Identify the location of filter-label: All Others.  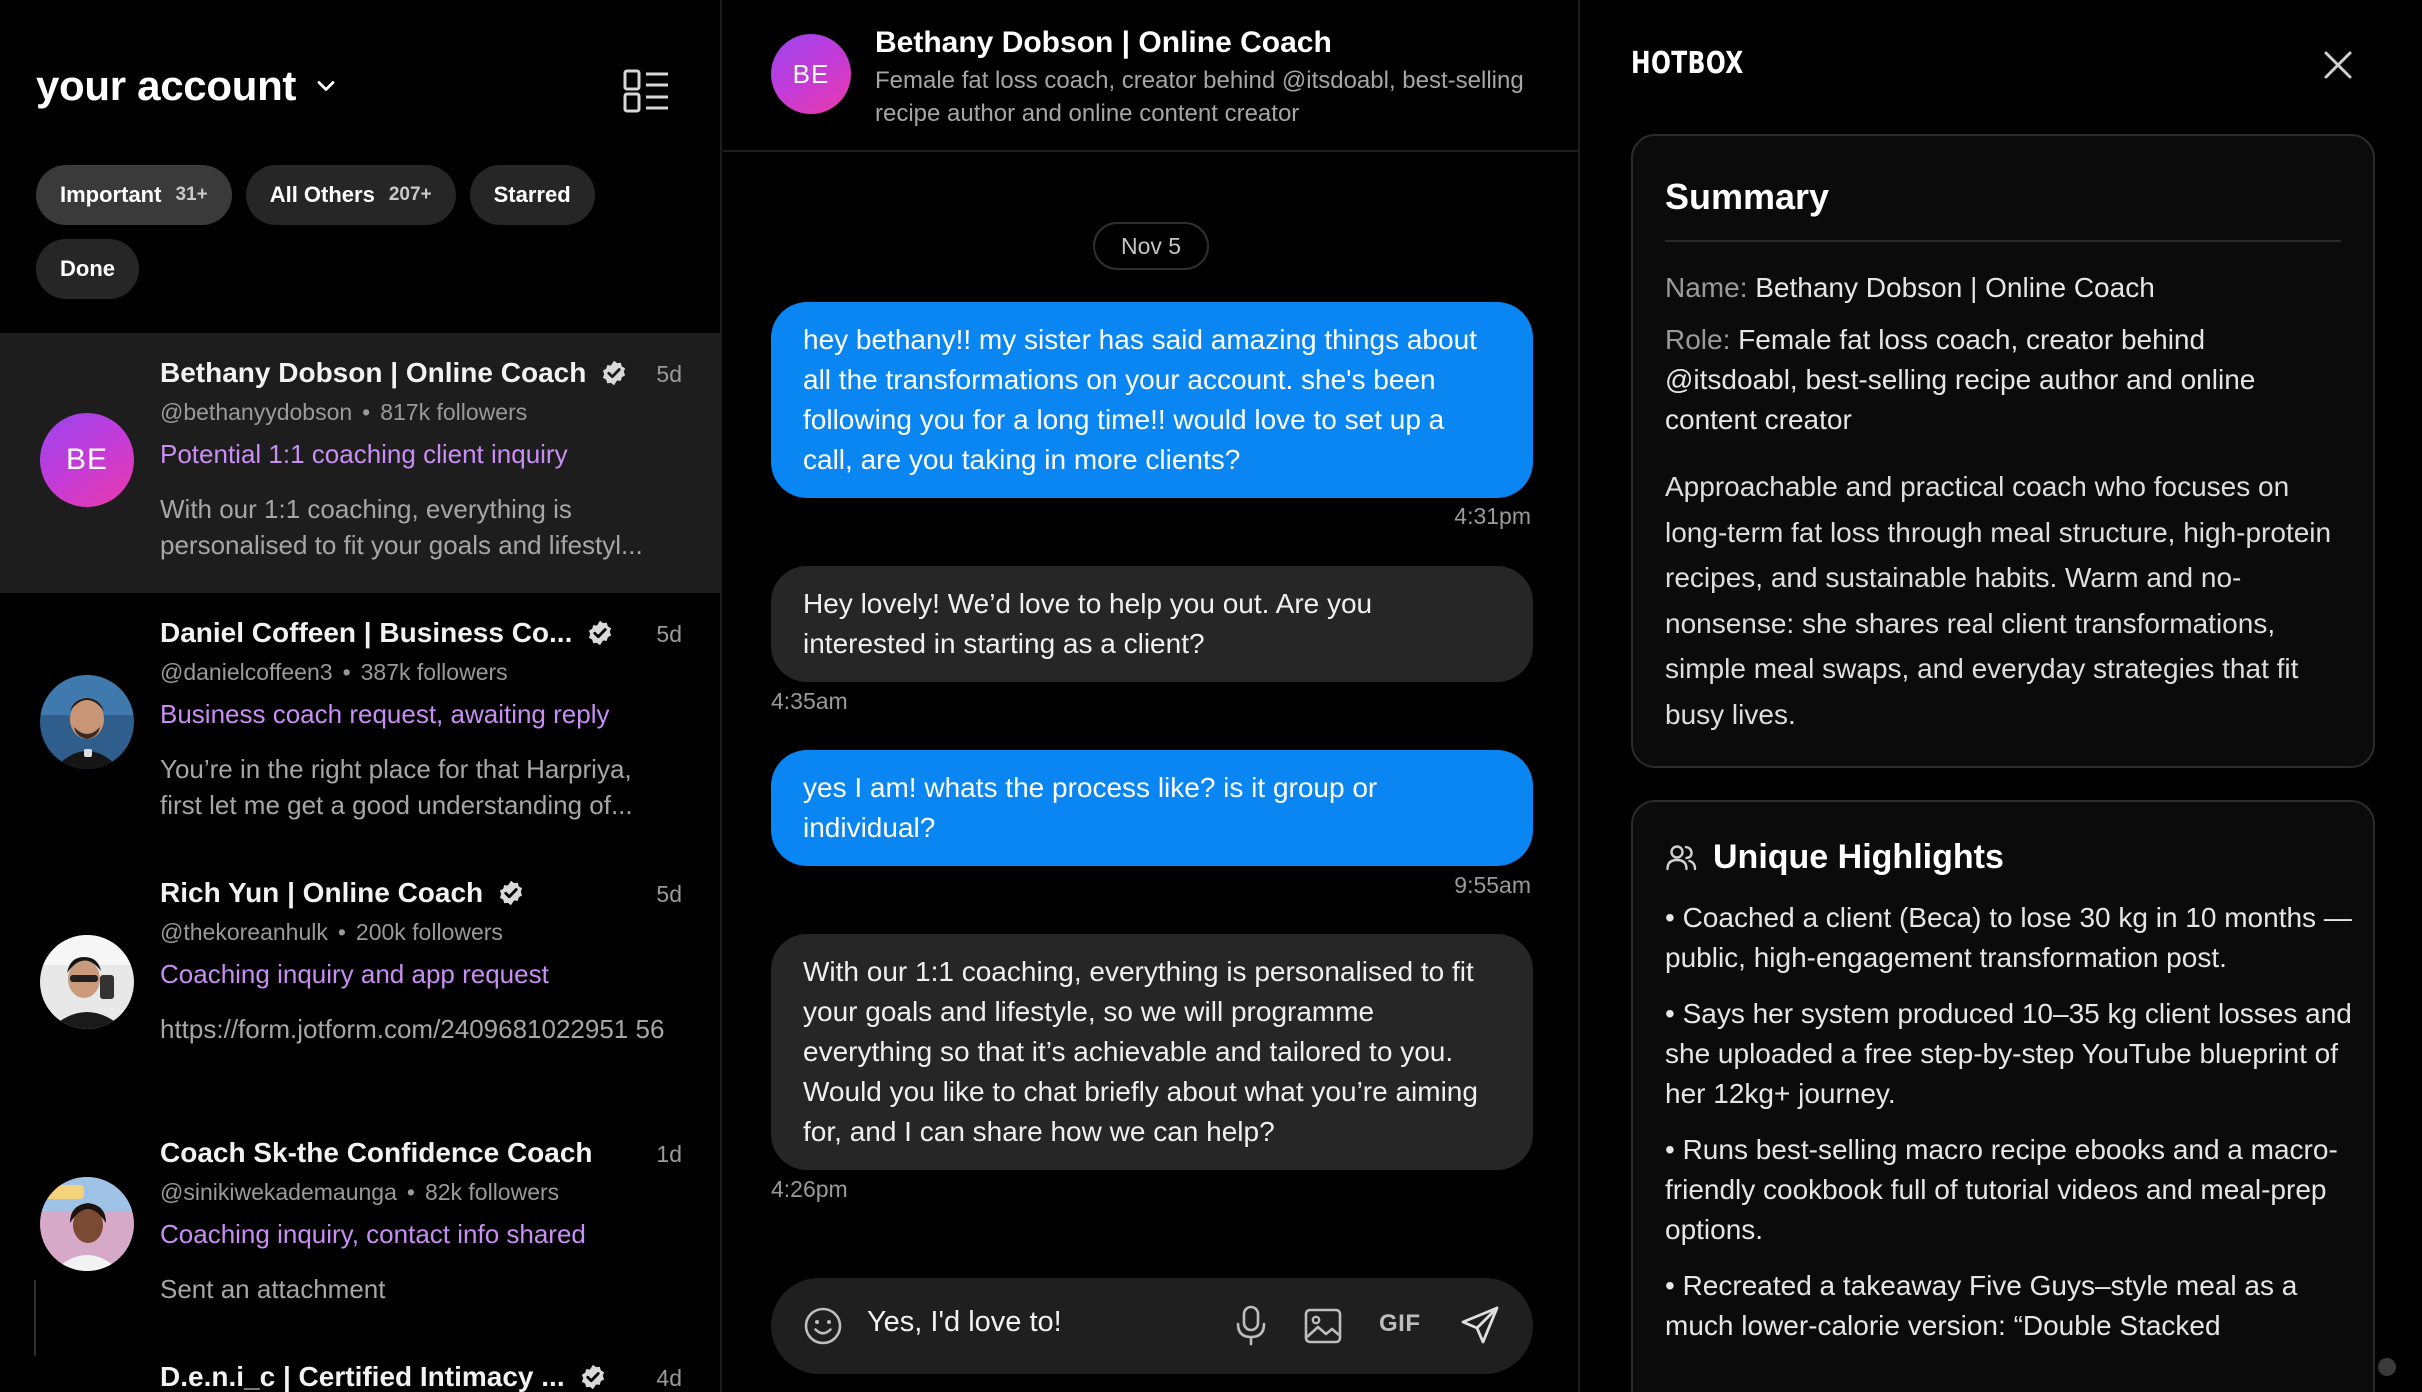
(322, 194).